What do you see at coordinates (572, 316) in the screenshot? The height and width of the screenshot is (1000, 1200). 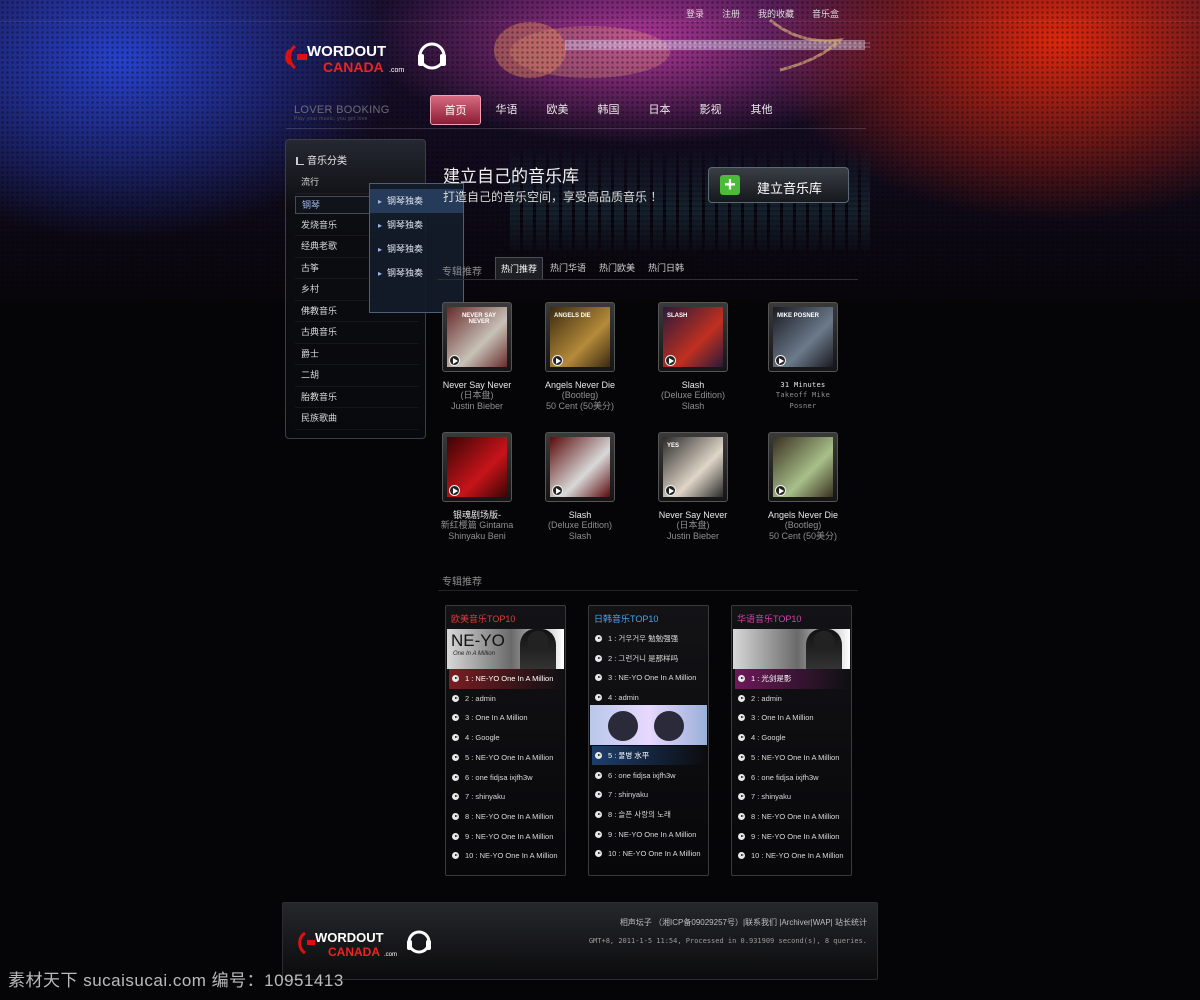 I see `album-cover-text: ANGELS DIE` at bounding box center [572, 316].